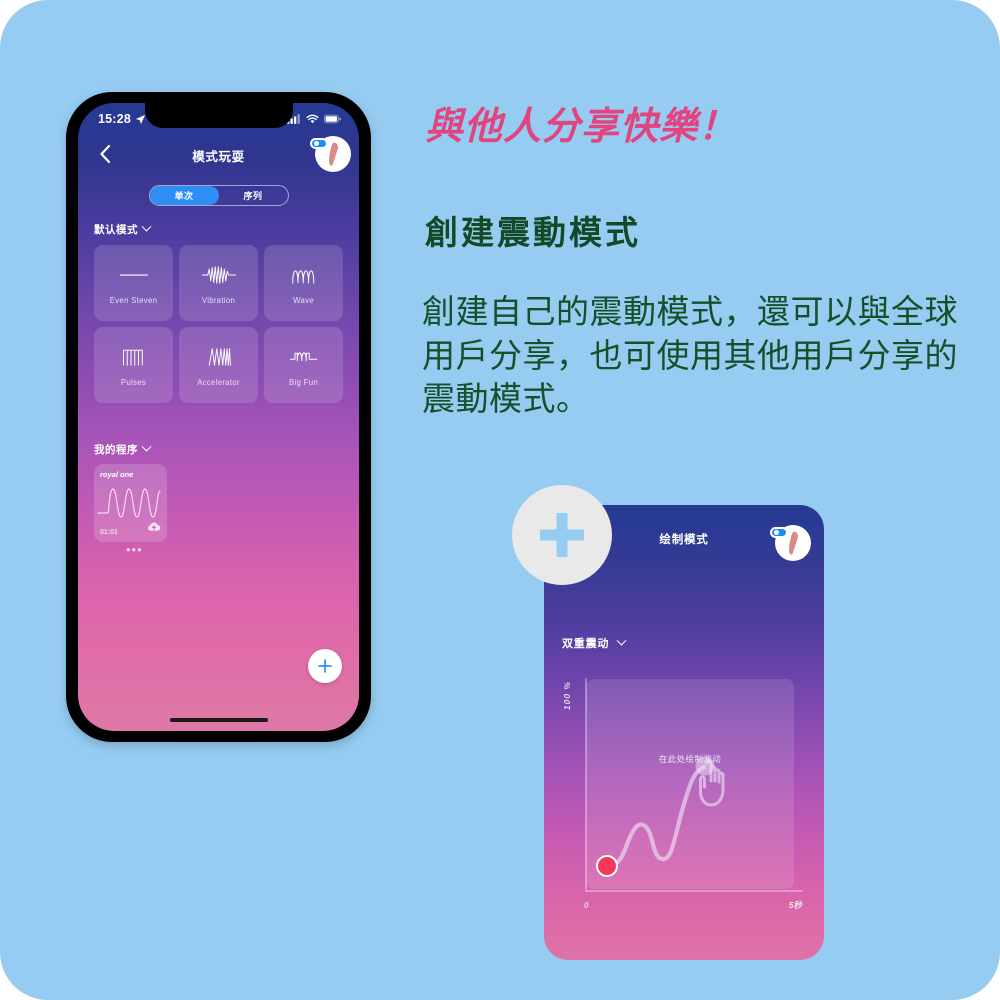 Image resolution: width=1000 pixels, height=1000 pixels. I want to click on phone-navbar: 模式玩耍, so click(218, 155).